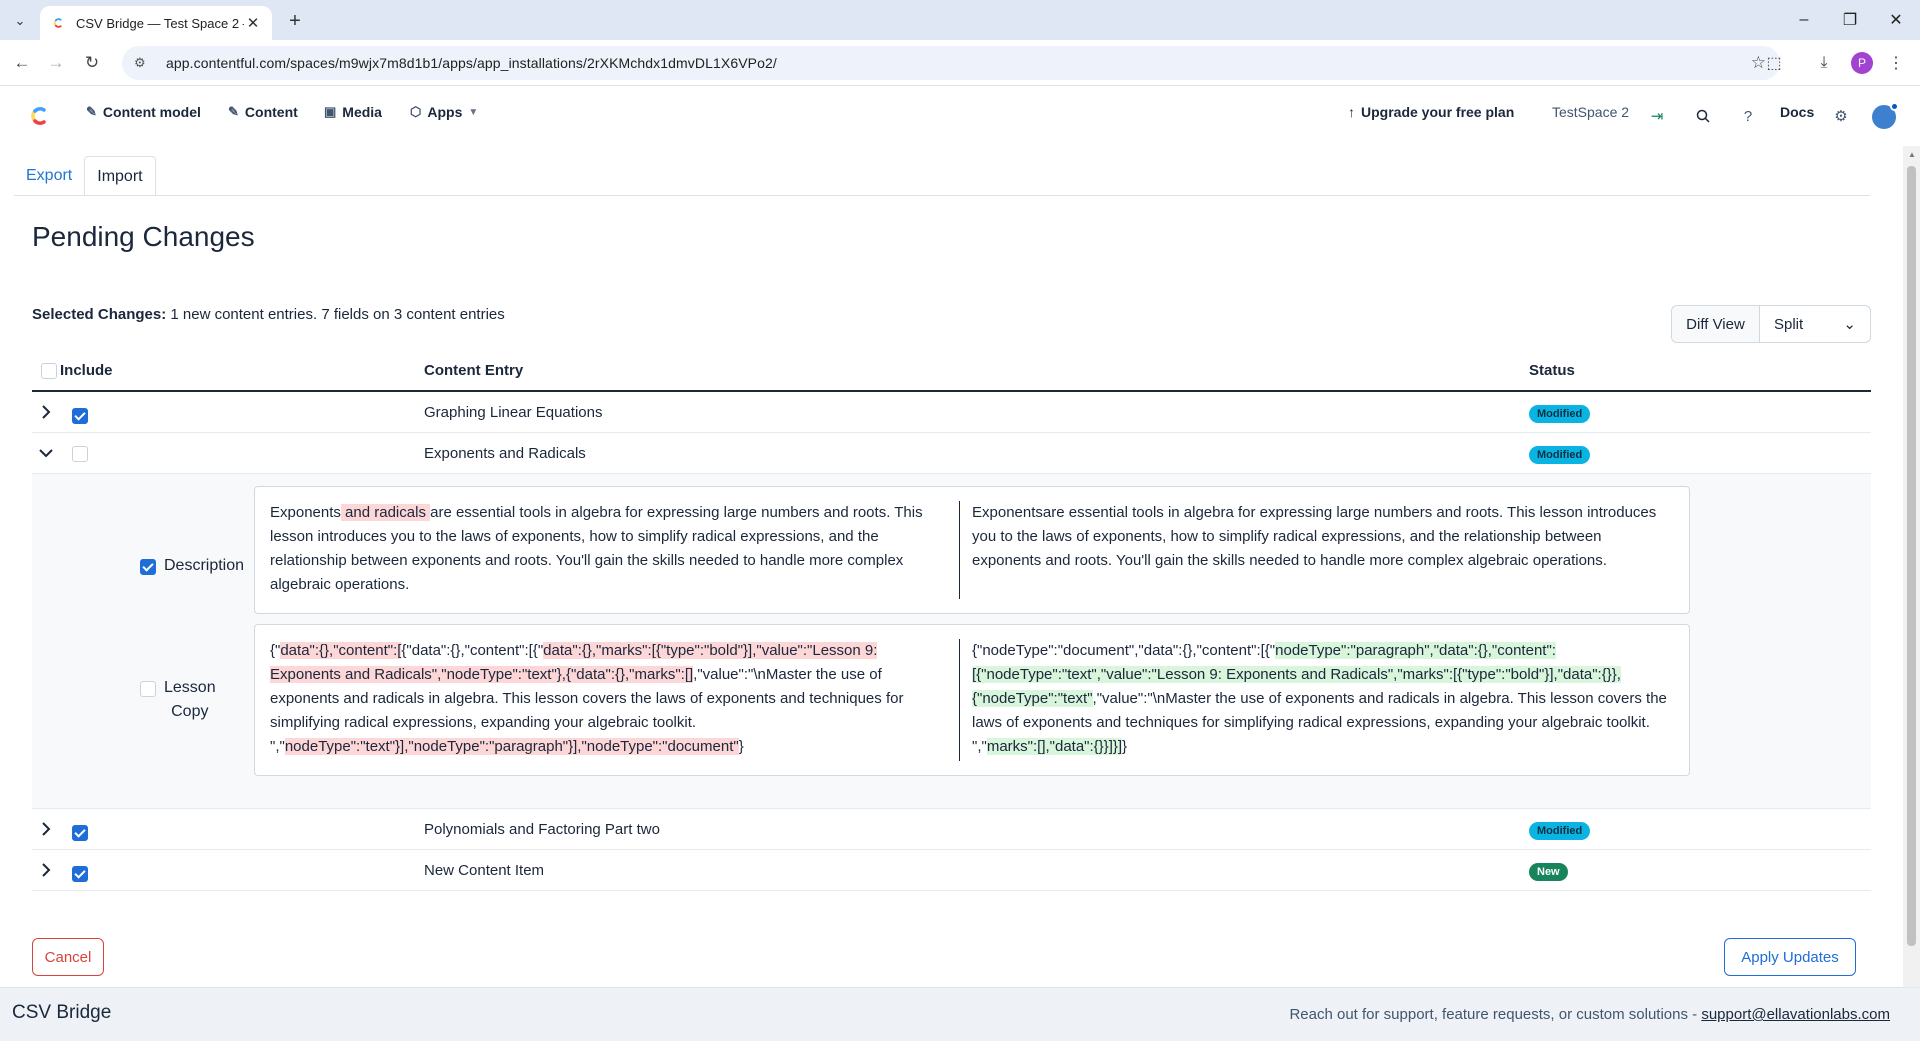 Image resolution: width=1920 pixels, height=1041 pixels. What do you see at coordinates (1797, 112) in the screenshot?
I see `docs-link: Docs` at bounding box center [1797, 112].